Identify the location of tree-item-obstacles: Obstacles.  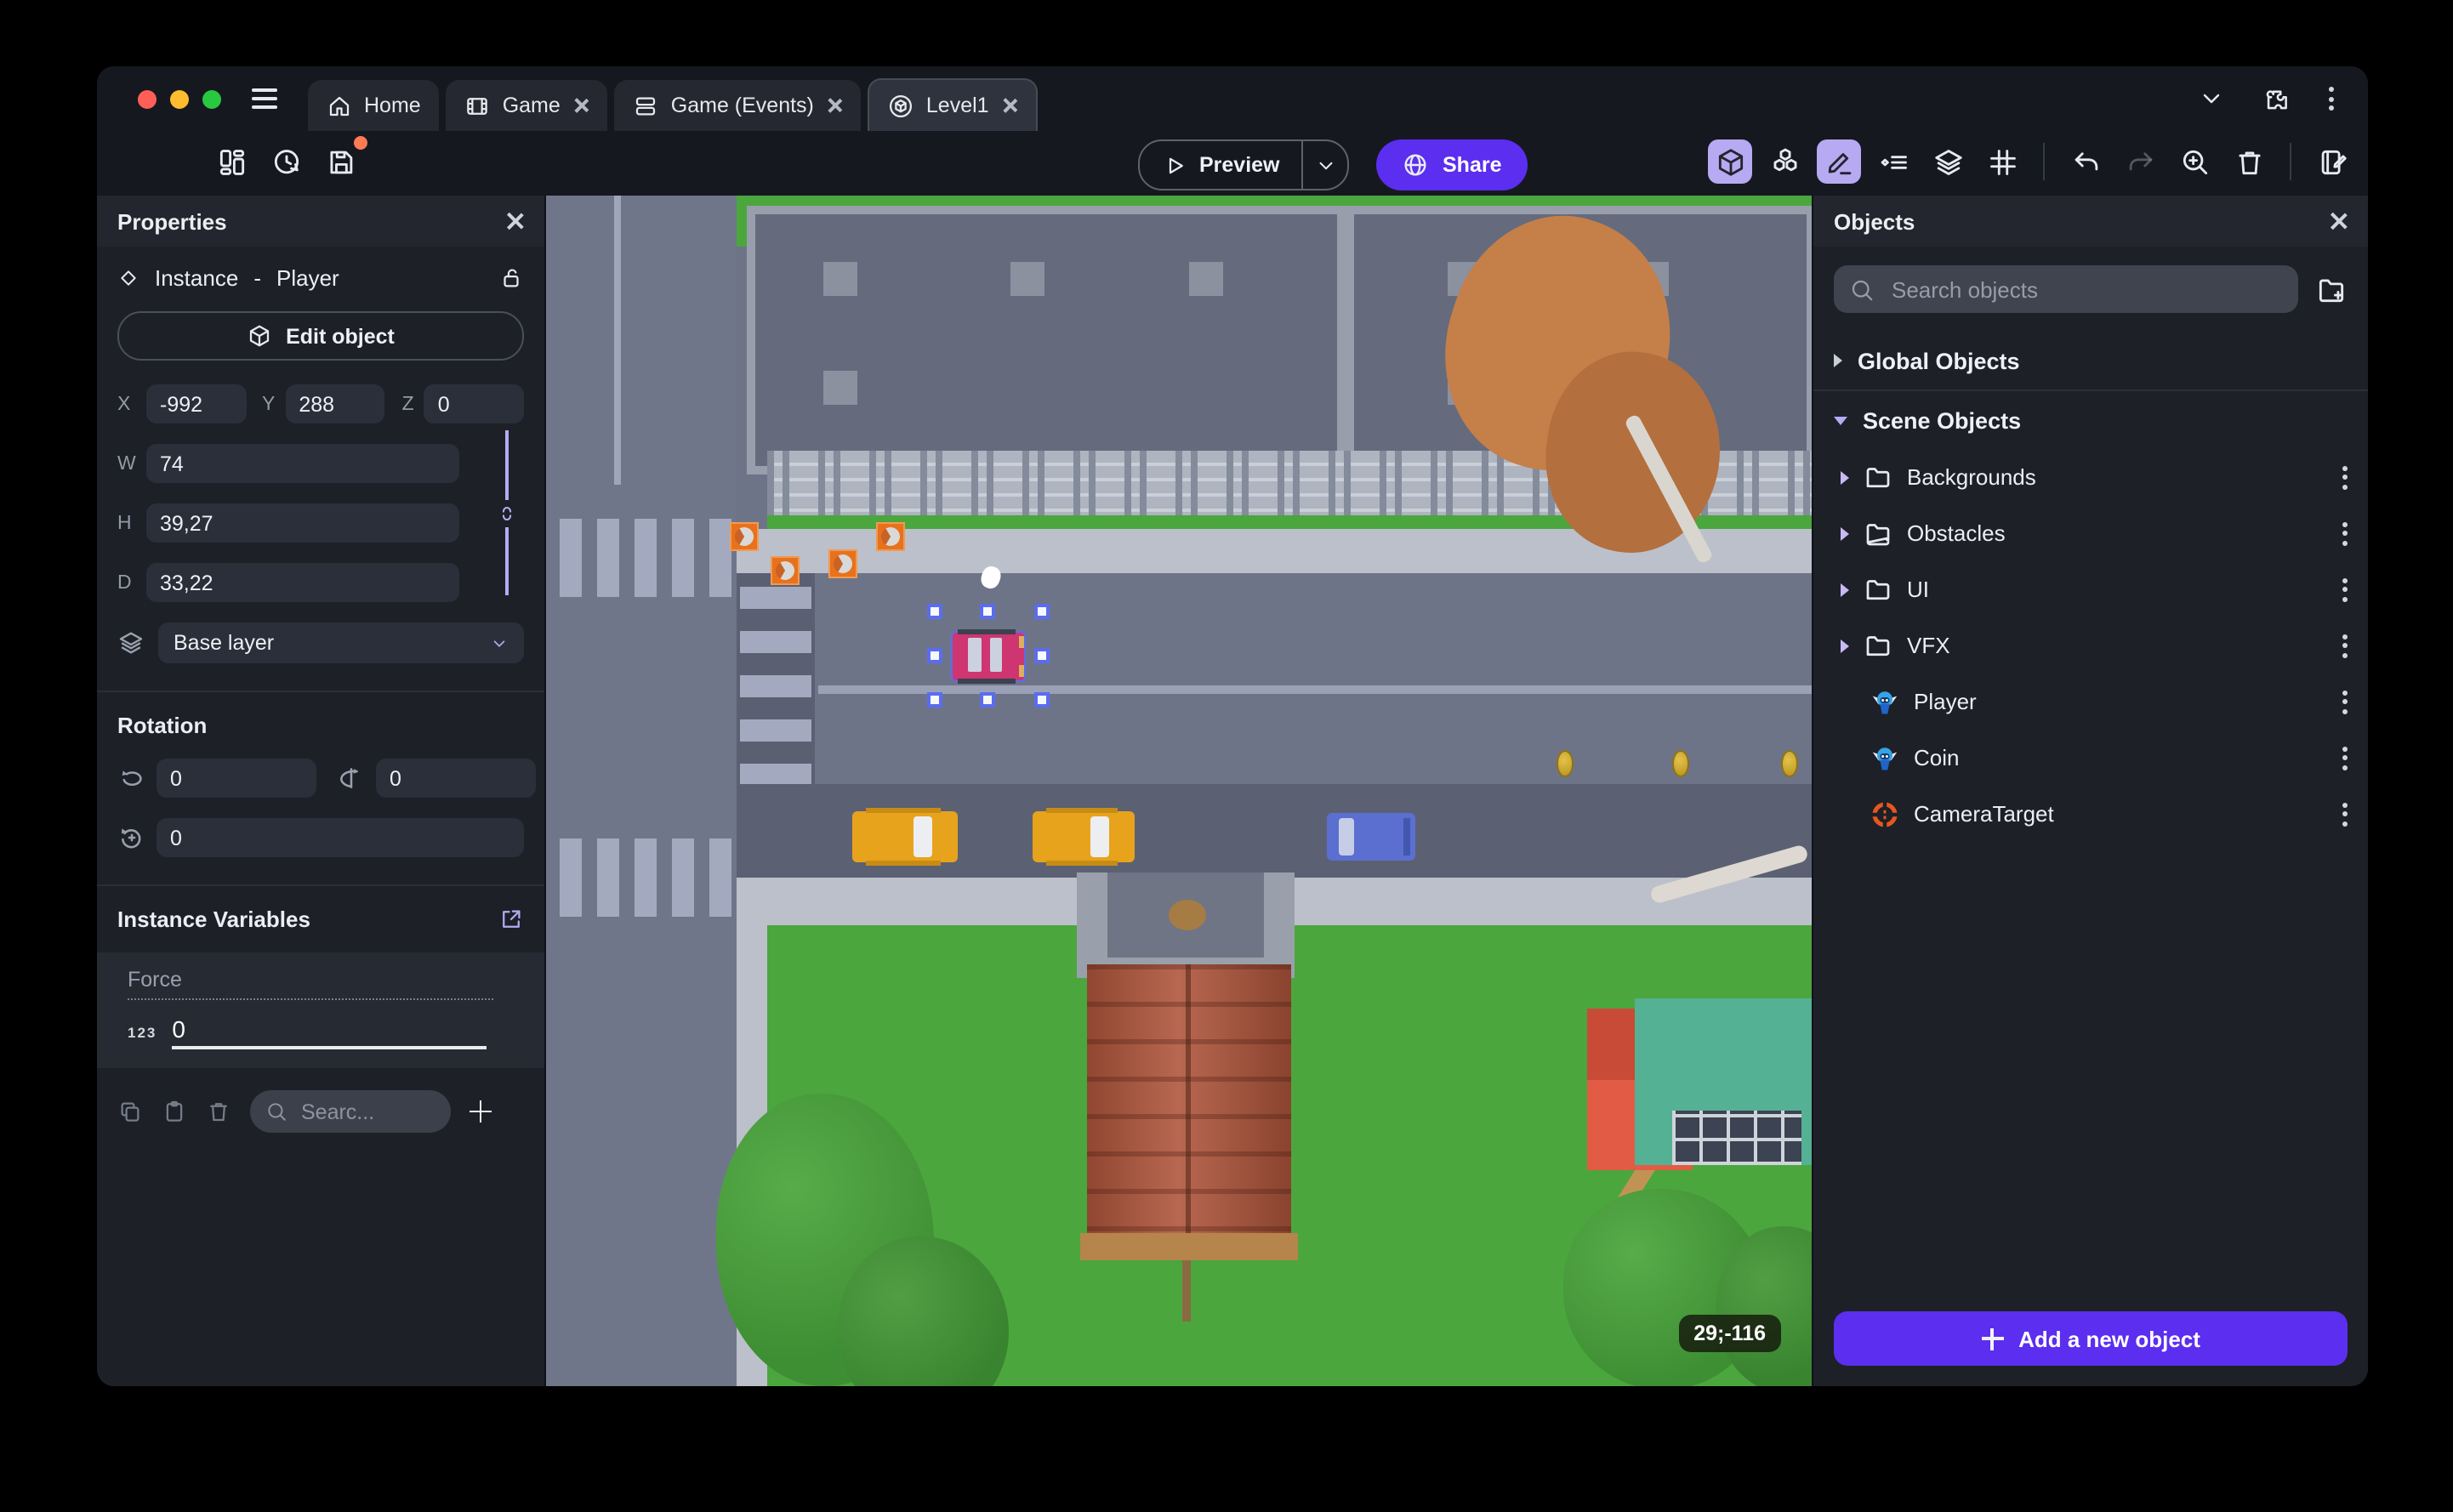
(2090, 533).